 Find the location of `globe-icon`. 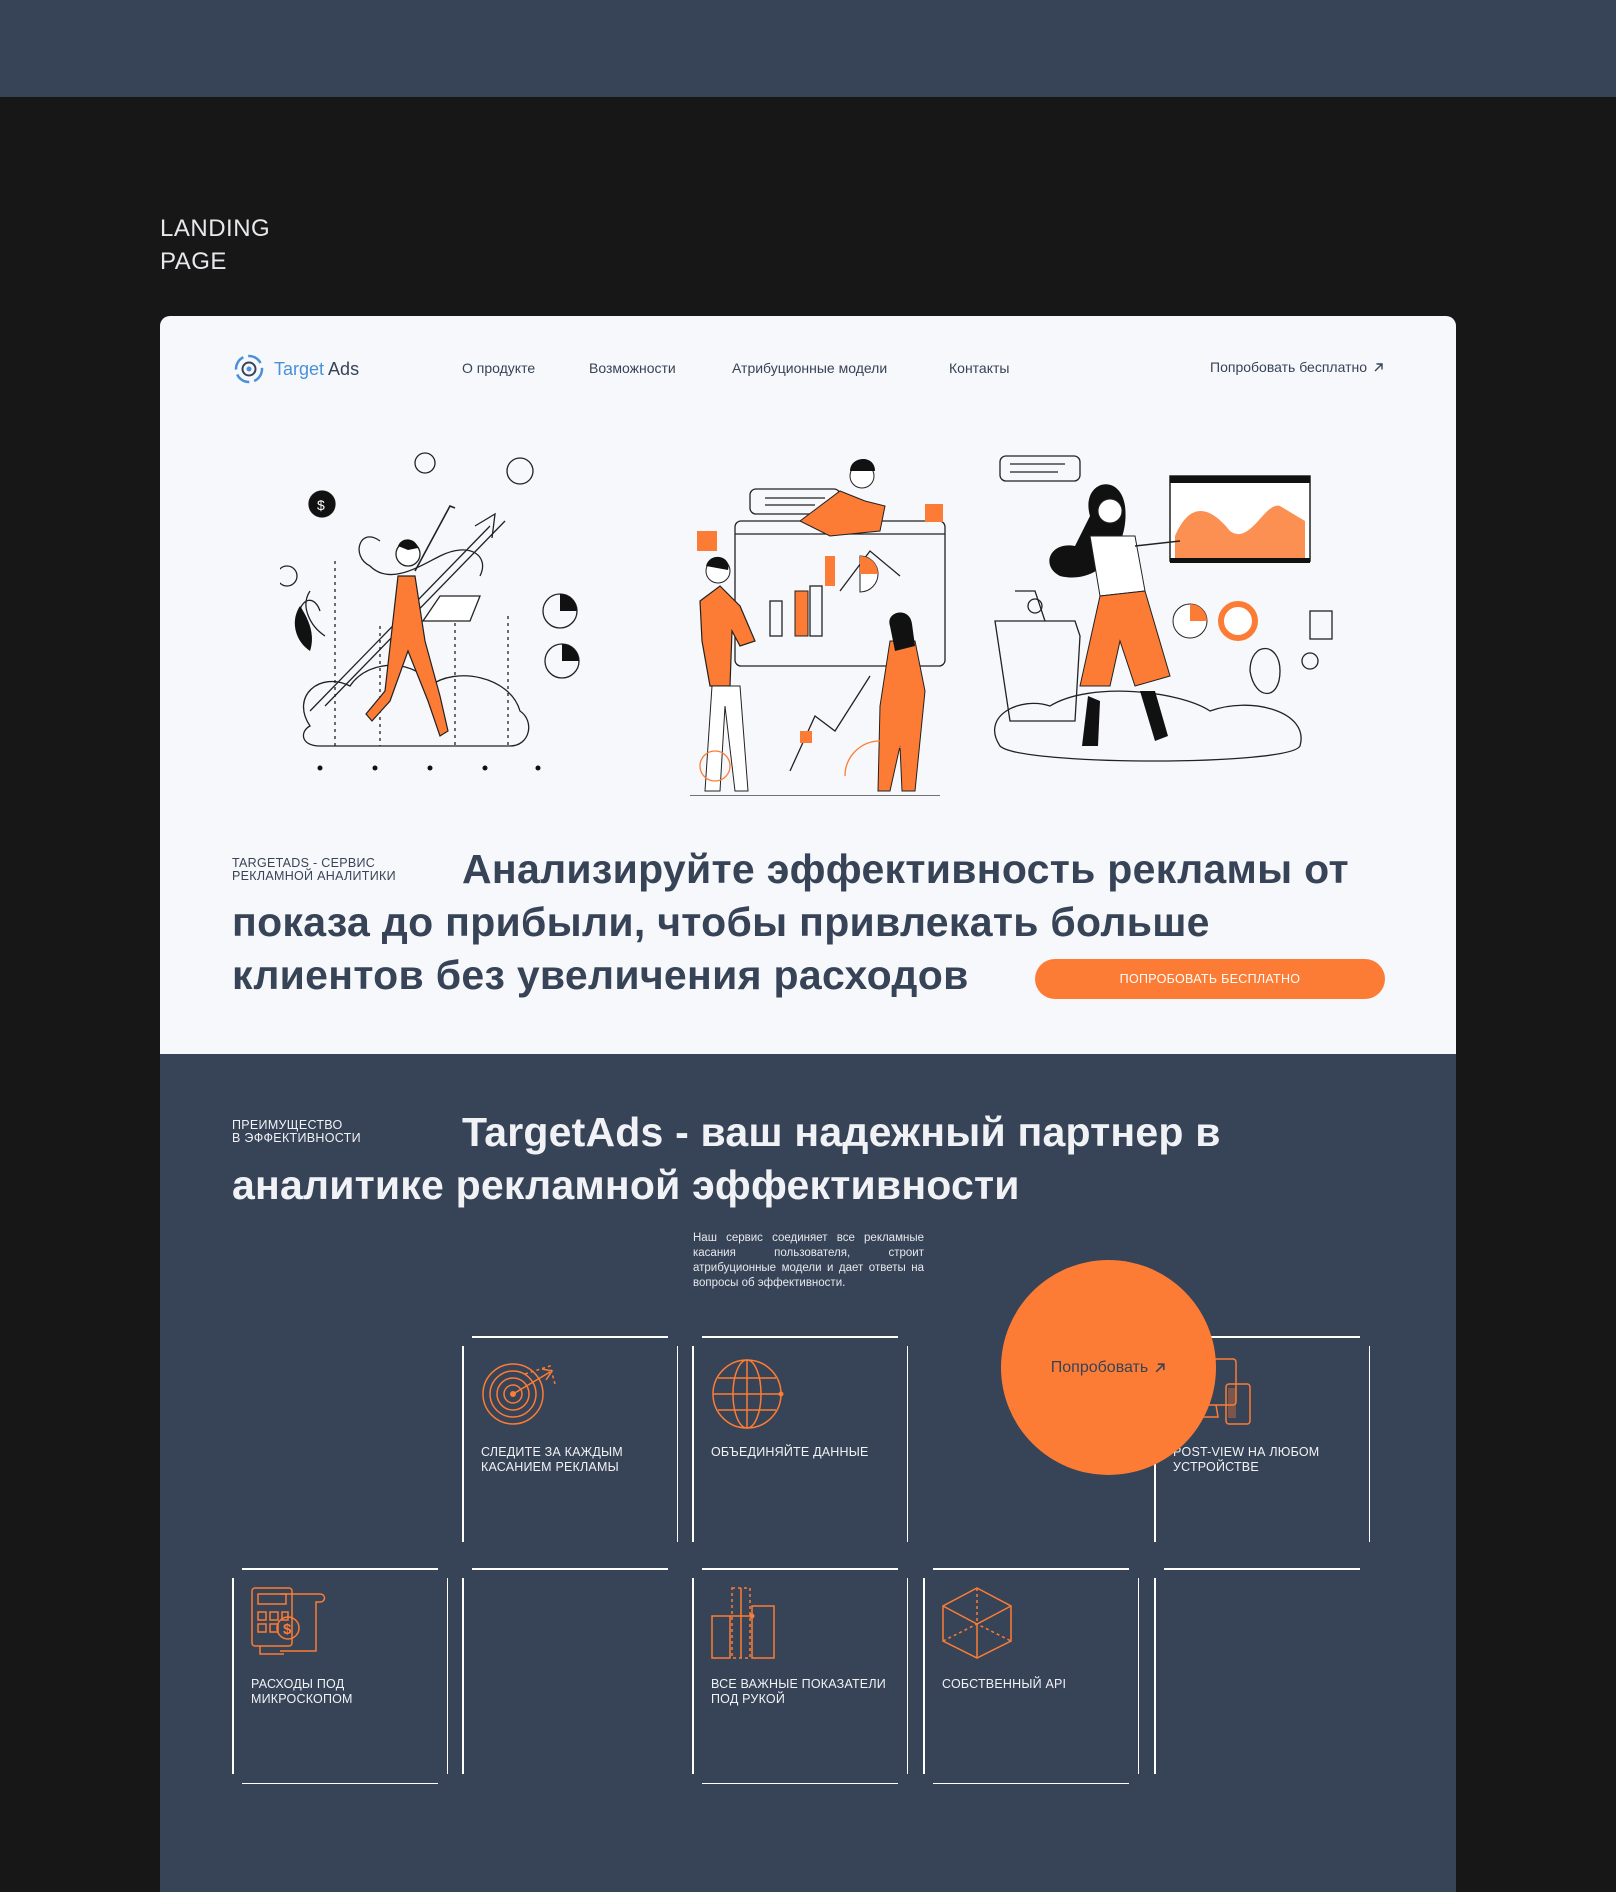

globe-icon is located at coordinates (748, 1394).